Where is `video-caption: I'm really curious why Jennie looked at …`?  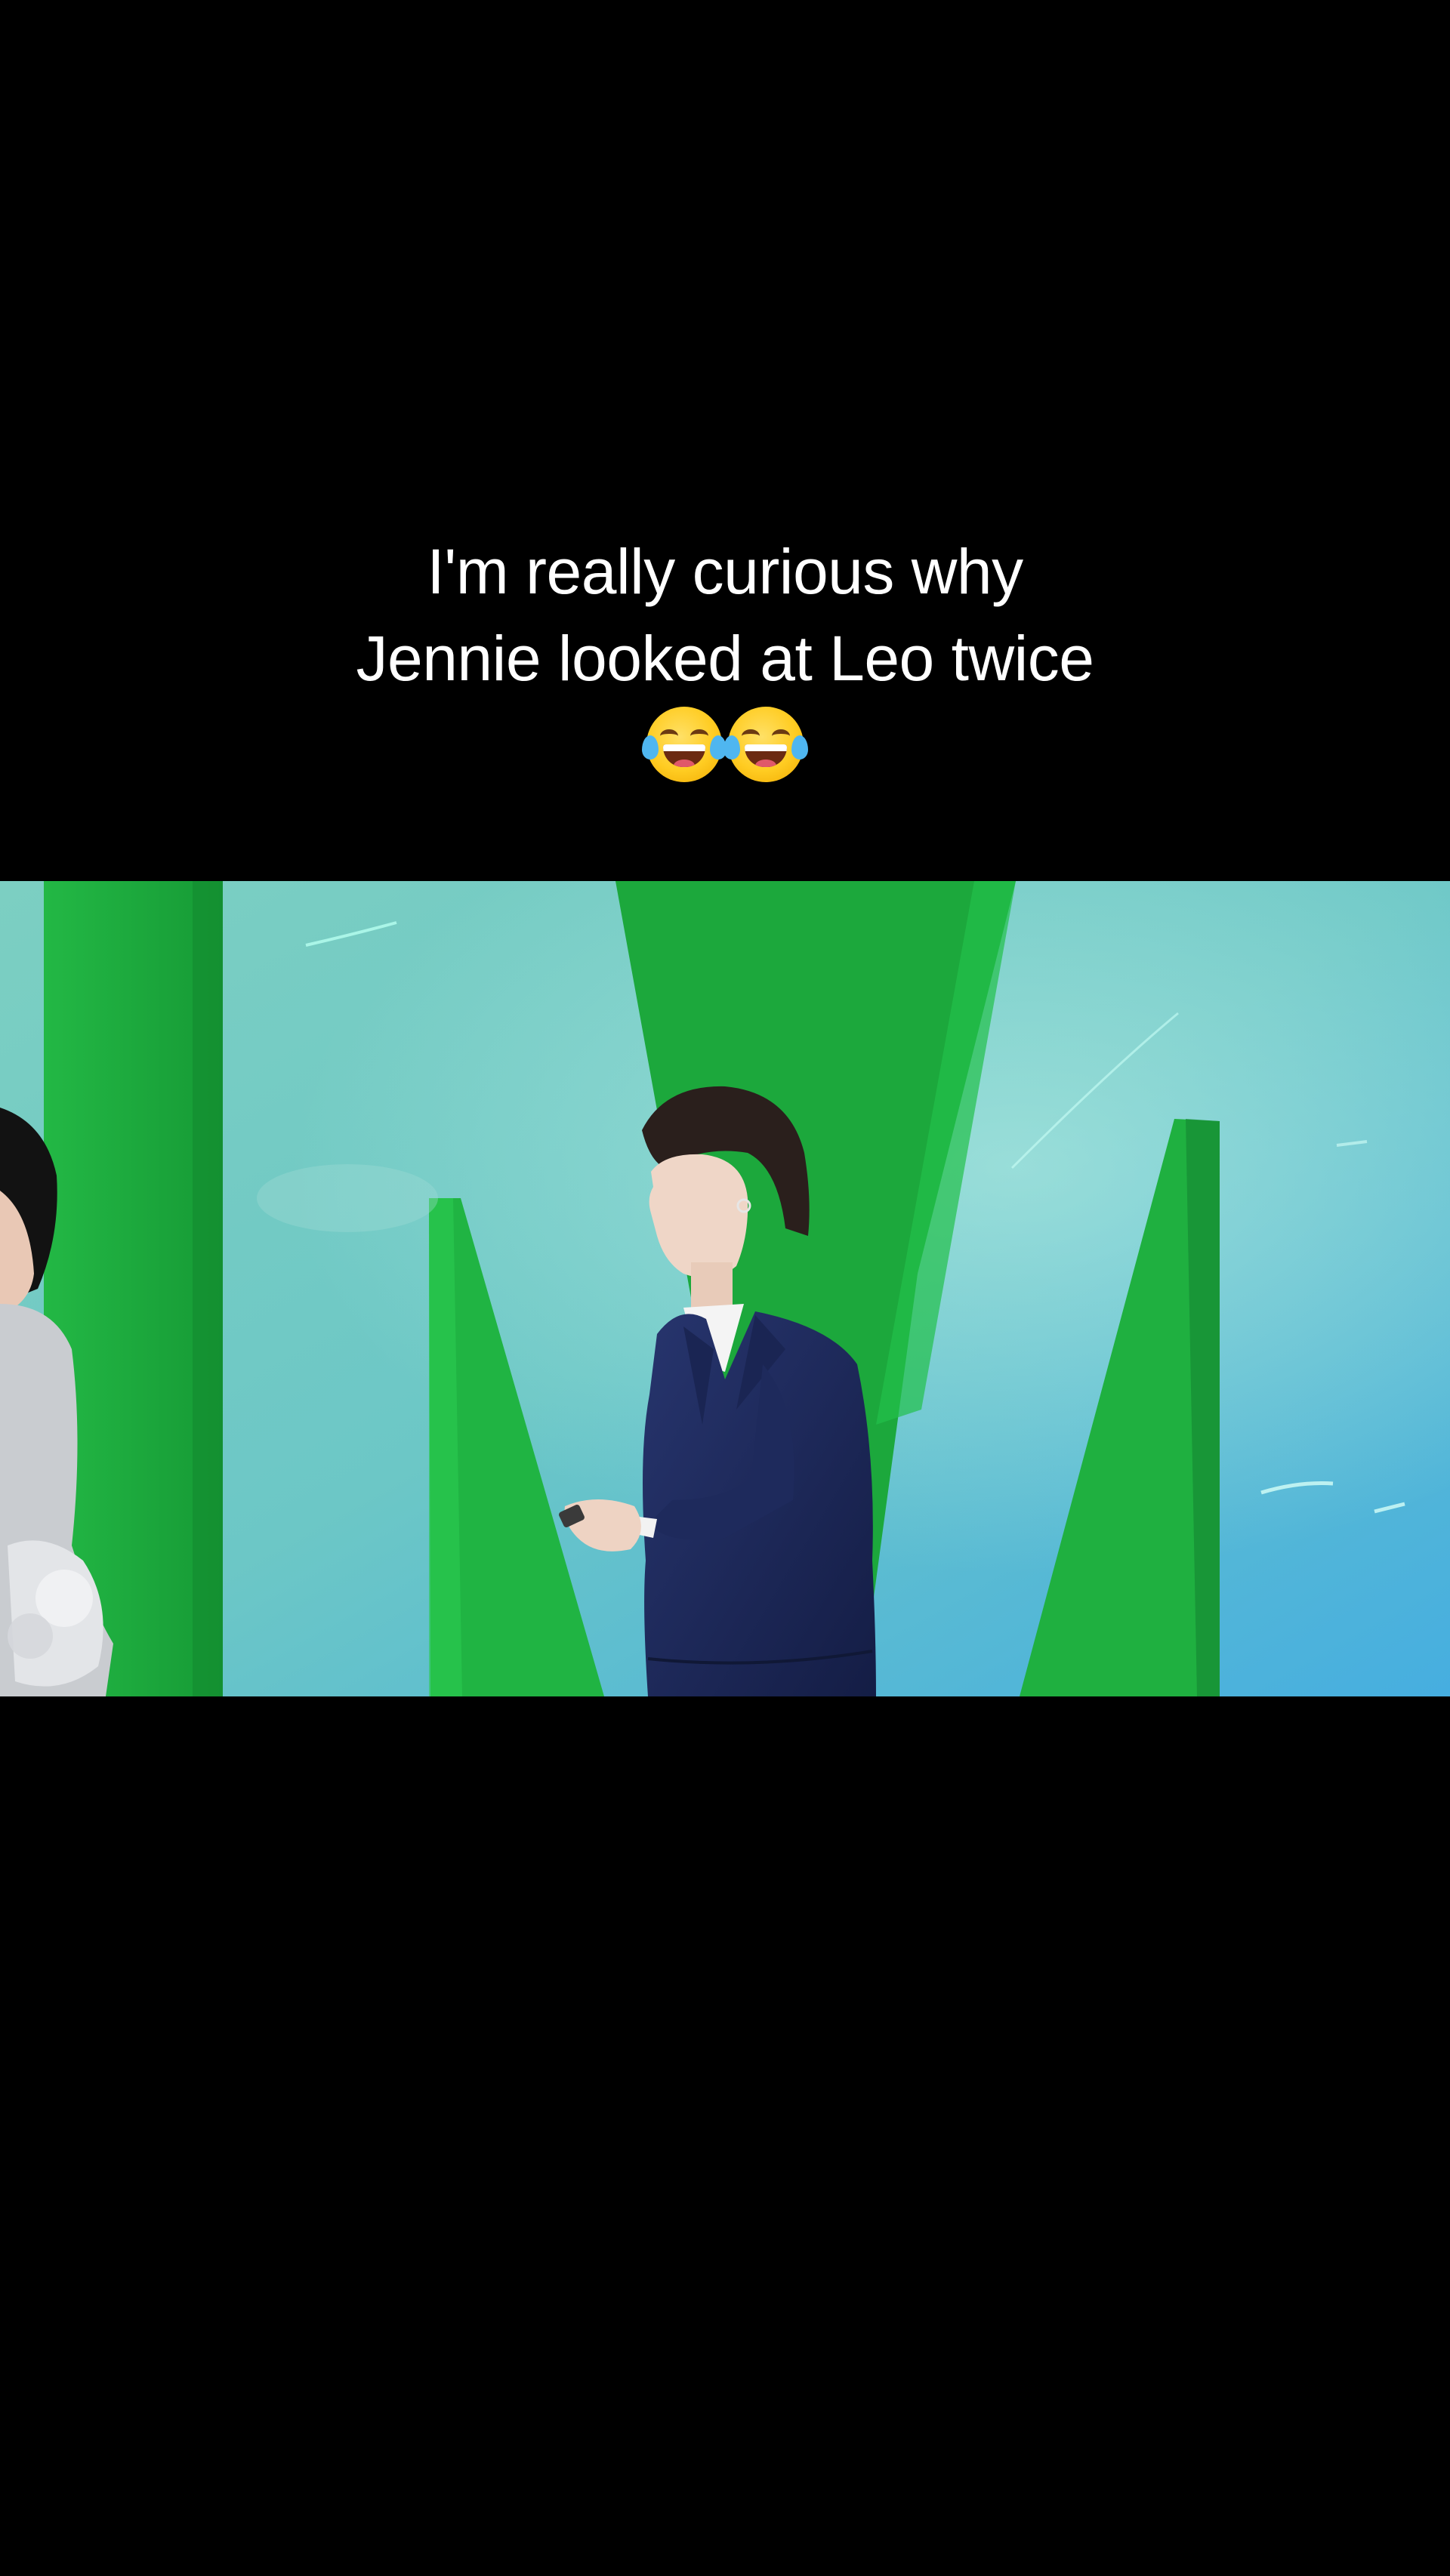 video-caption: I'm really curious why Jennie looked at … is located at coordinates (725, 655).